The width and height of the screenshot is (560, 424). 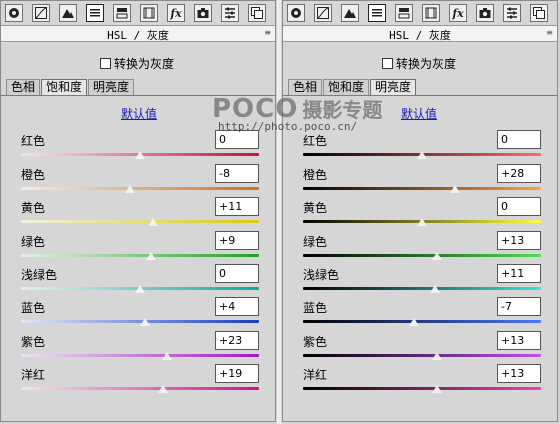 What do you see at coordinates (140, 221) in the screenshot?
I see `slider-track-yellow` at bounding box center [140, 221].